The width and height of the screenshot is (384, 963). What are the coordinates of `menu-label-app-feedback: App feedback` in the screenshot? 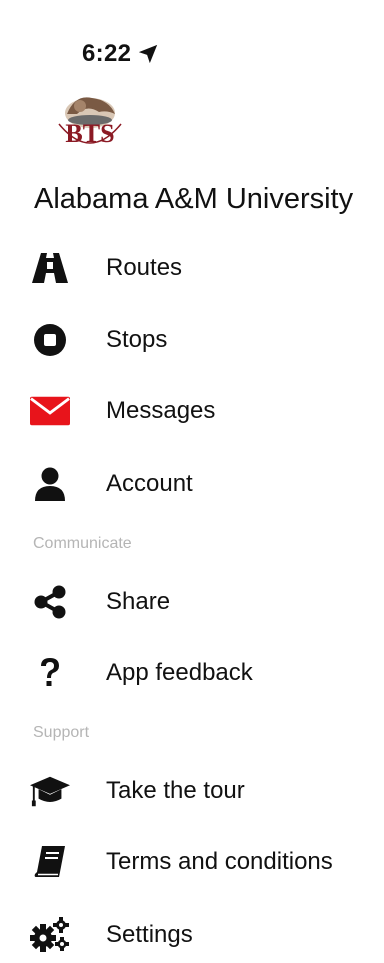 It's located at (179, 672).